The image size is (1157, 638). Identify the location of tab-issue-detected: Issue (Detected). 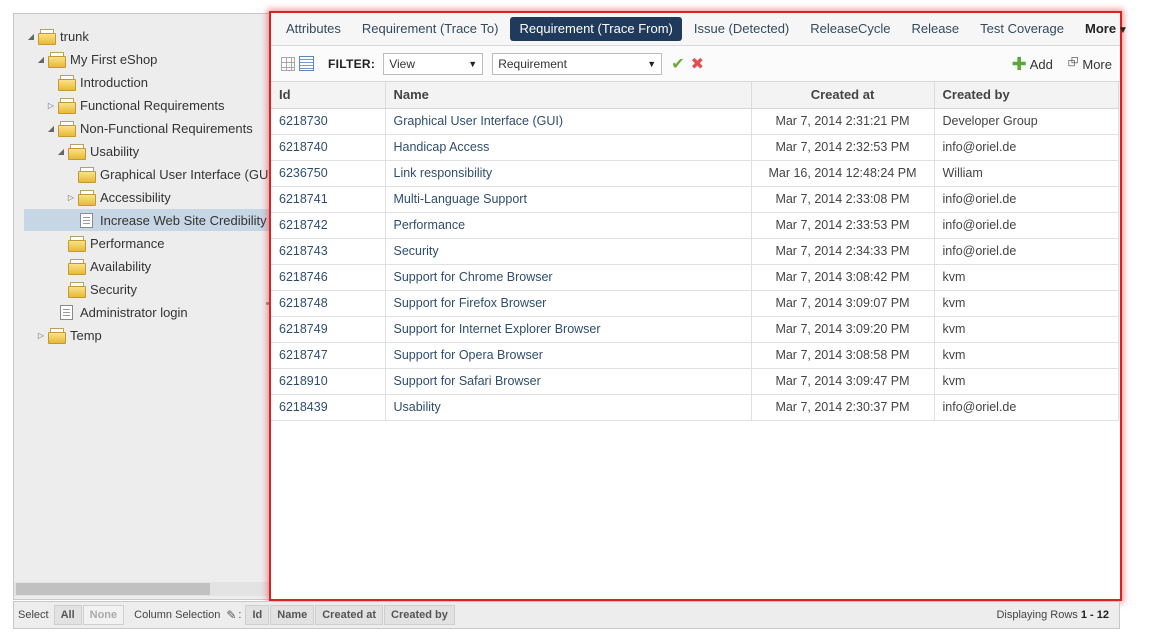
(741, 29).